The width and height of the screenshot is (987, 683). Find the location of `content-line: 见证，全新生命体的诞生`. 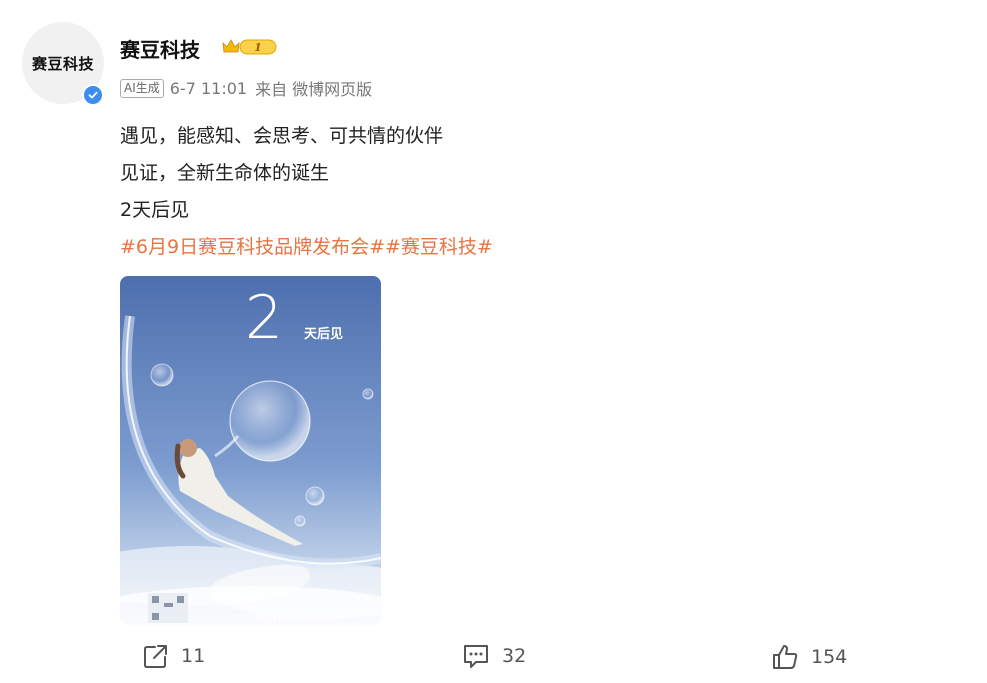

content-line: 见证，全新生命体的诞生 is located at coordinates (225, 173).